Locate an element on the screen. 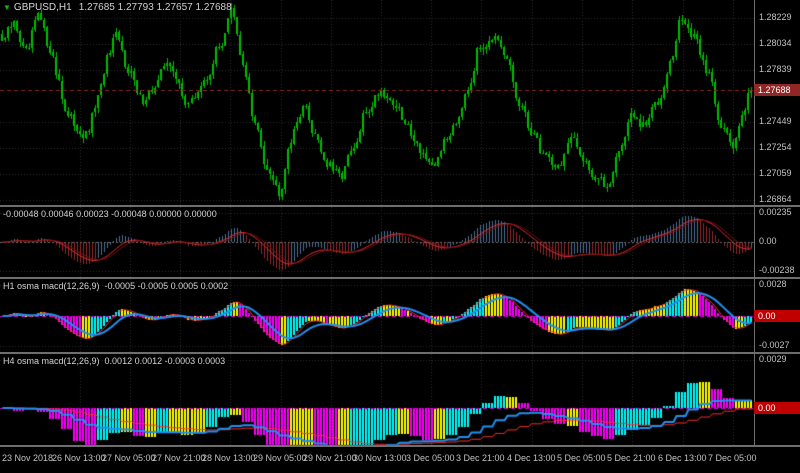 Image resolution: width=800 pixels, height=473 pixels. time-tick-label: 5 Dec 05:00 is located at coordinates (581, 458).